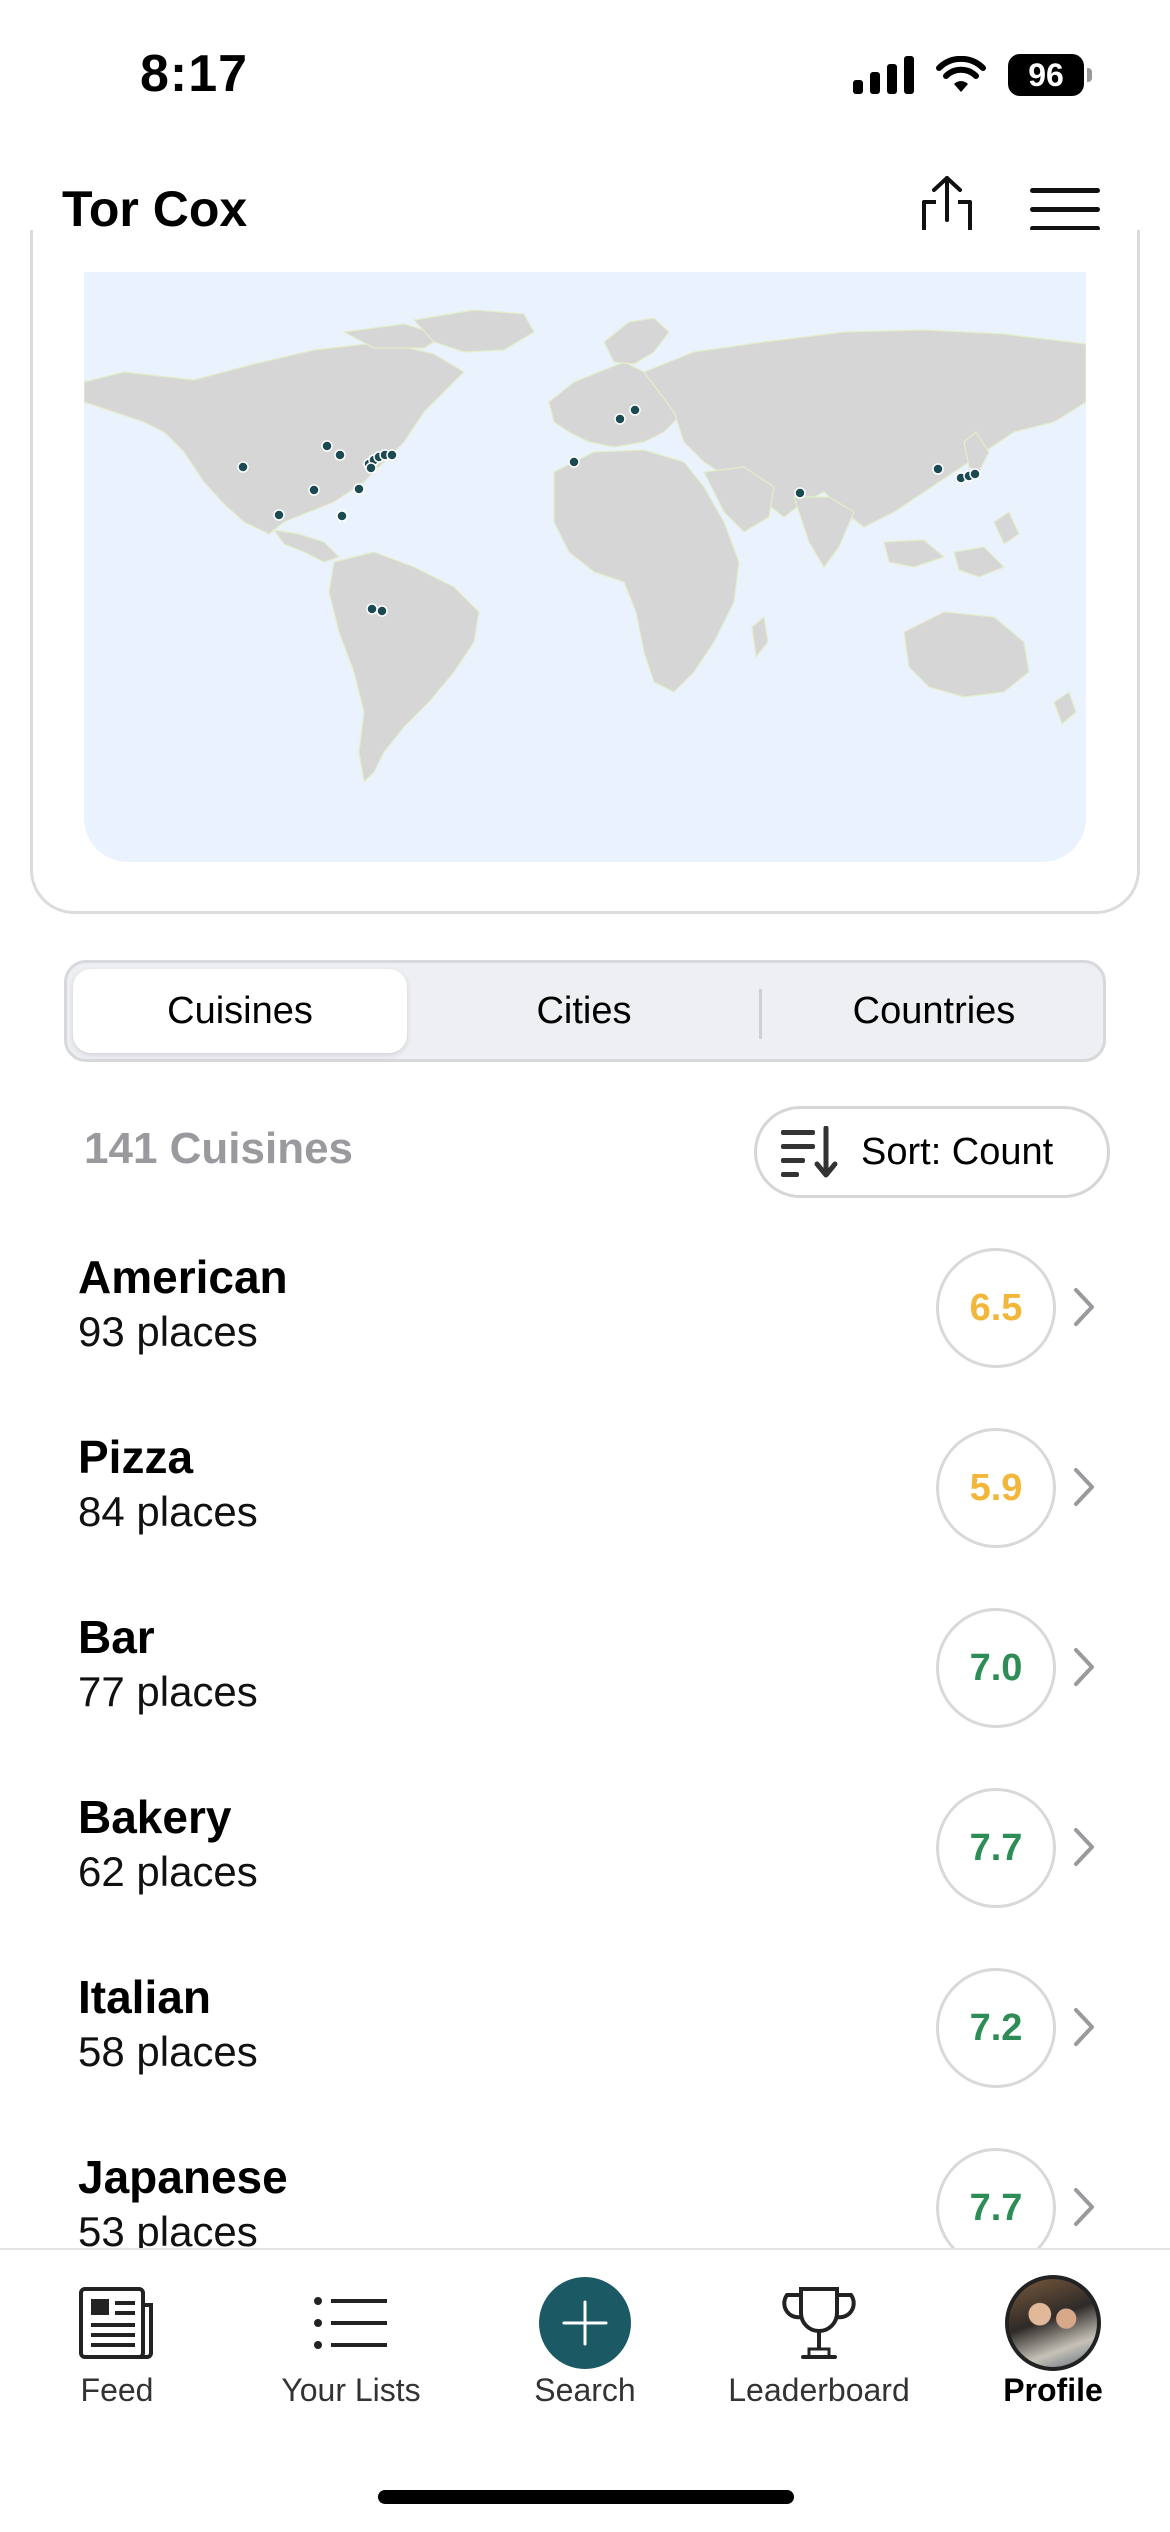 This screenshot has height=2532, width=1170. Describe the element at coordinates (957, 1151) in the screenshot. I see `sort-label: Sort: Count` at that location.